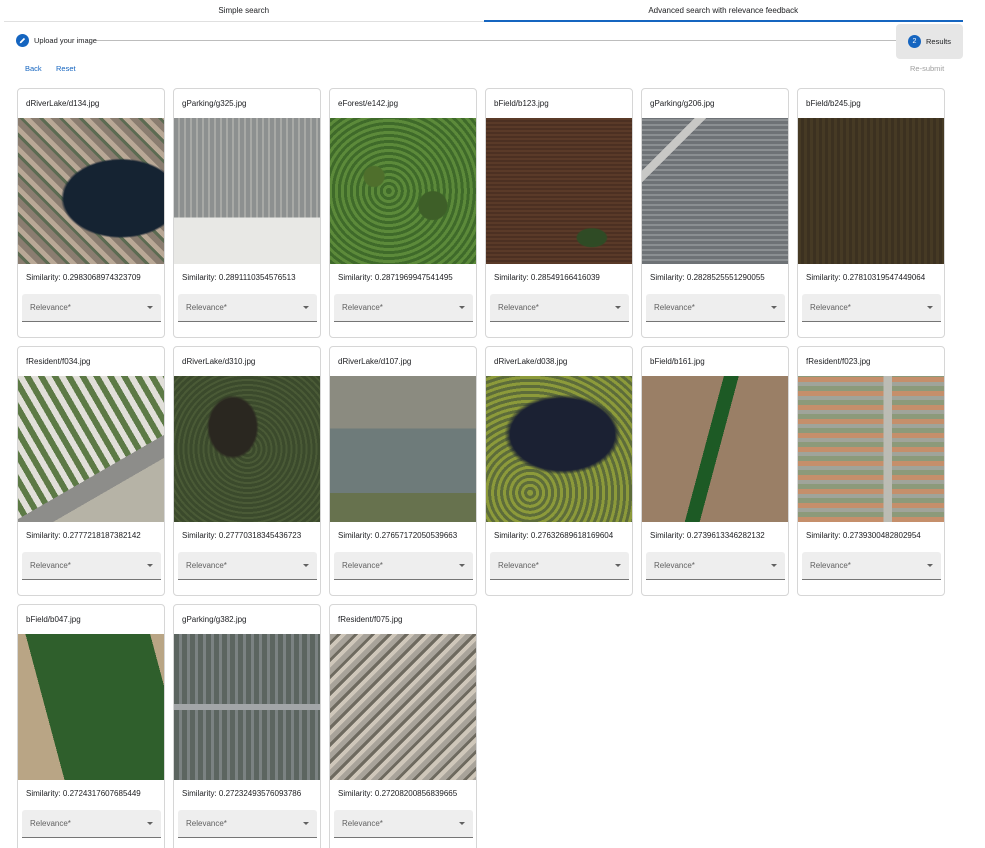 The width and height of the screenshot is (985, 848). I want to click on step-upload-label: Upload your image, so click(65, 40).